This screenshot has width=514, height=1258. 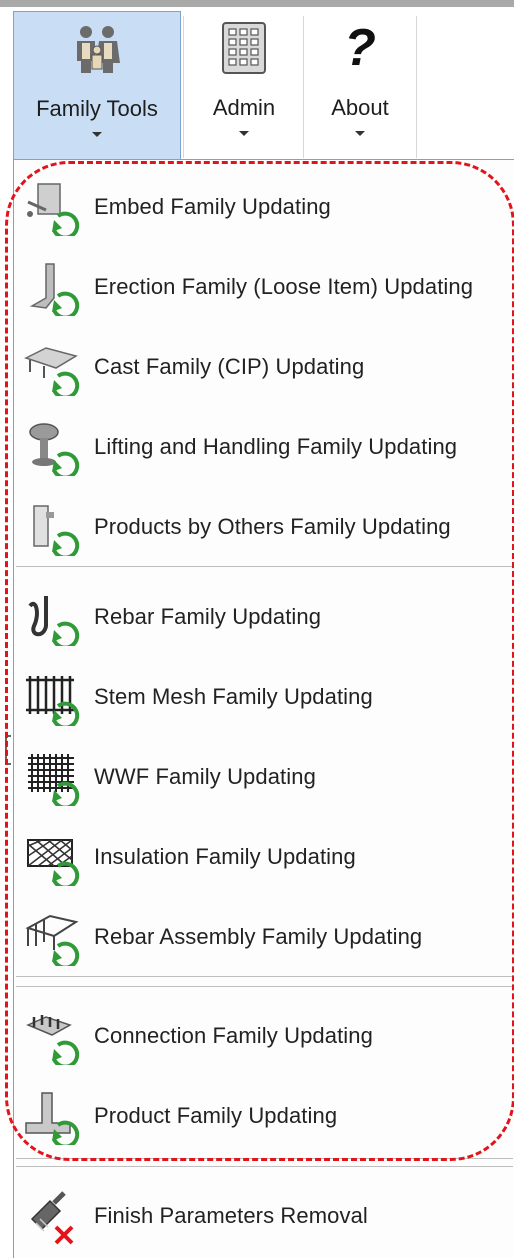 I want to click on keypad-icon, so click(x=244, y=48).